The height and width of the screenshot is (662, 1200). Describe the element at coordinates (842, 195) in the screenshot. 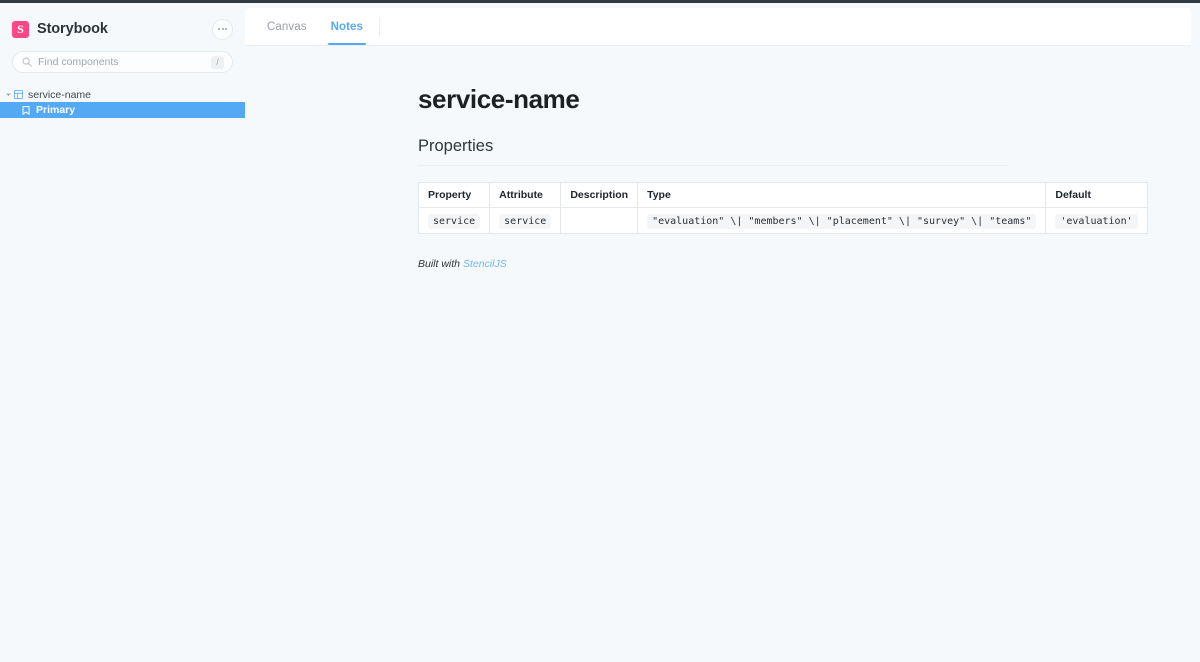

I see `column-header-type: Type` at that location.